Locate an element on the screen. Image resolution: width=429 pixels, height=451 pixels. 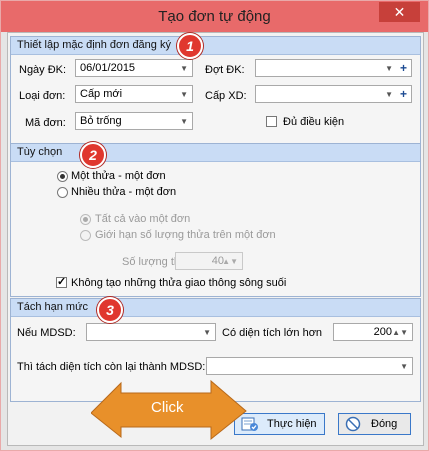
title-bar: Tạo đơn tự động ✕ is located at coordinates (214, 16).